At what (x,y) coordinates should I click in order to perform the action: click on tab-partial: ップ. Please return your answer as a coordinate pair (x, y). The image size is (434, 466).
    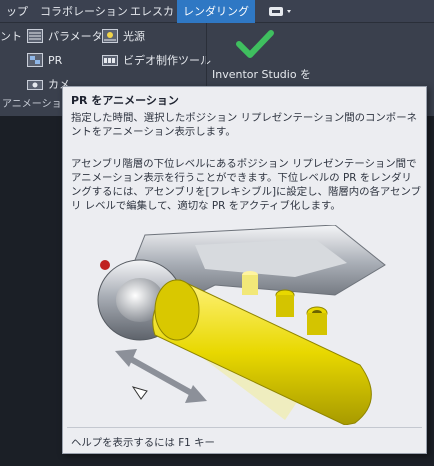
    Looking at the image, I should click on (17, 11).